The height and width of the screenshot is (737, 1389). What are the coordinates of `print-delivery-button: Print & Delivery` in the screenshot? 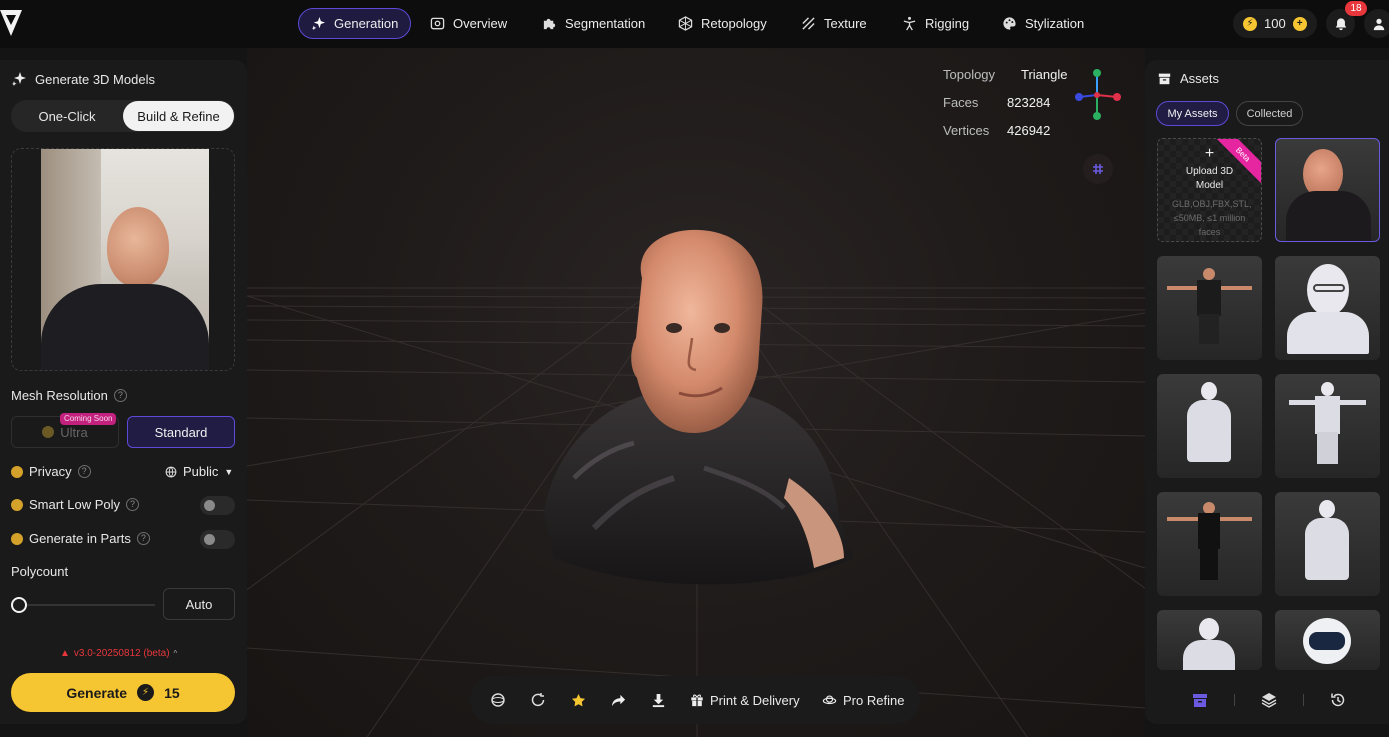 It's located at (745, 700).